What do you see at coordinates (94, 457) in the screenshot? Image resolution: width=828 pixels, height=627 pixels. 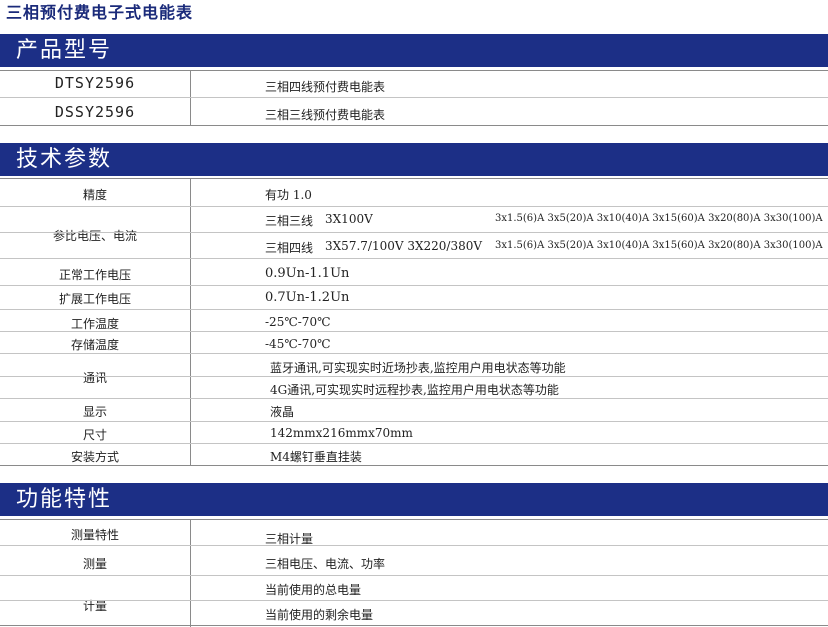 I see `spec-label-install: 安装方式` at bounding box center [94, 457].